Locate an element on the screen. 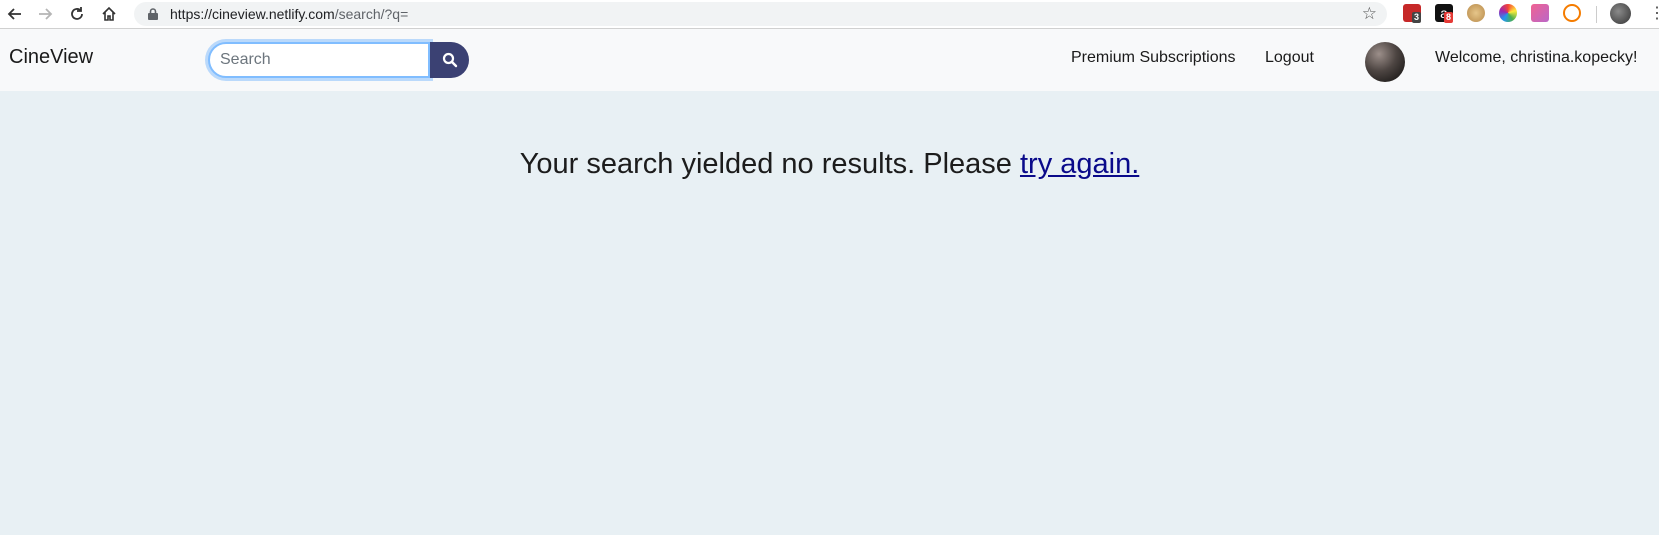  avatar is located at coordinates (1385, 62).